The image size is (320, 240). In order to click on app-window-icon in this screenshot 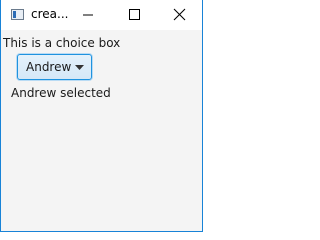, I will do `click(17, 14)`.